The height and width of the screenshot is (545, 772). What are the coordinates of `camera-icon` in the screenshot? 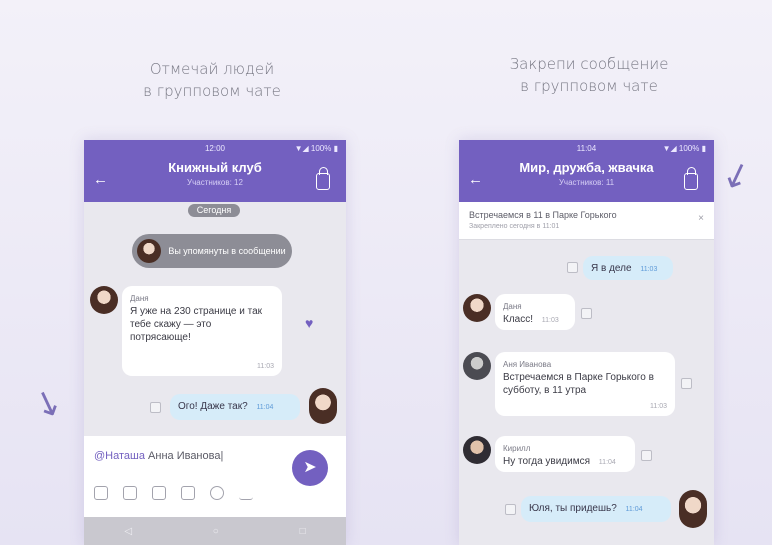 It's located at (188, 493).